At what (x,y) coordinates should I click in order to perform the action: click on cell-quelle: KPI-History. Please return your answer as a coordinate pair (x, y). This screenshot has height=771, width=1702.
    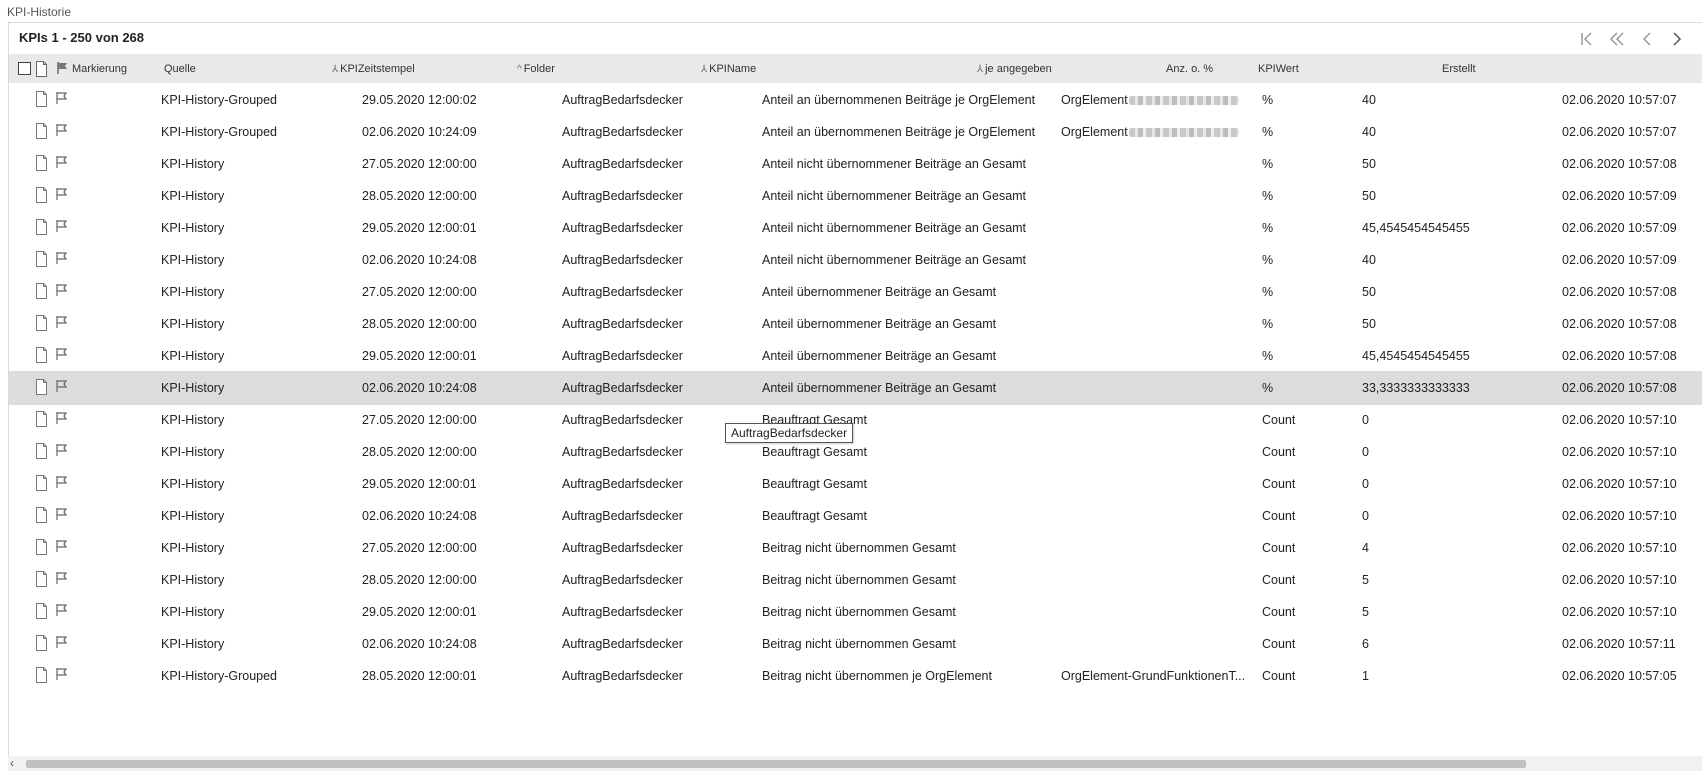
    Looking at the image, I should click on (193, 260).